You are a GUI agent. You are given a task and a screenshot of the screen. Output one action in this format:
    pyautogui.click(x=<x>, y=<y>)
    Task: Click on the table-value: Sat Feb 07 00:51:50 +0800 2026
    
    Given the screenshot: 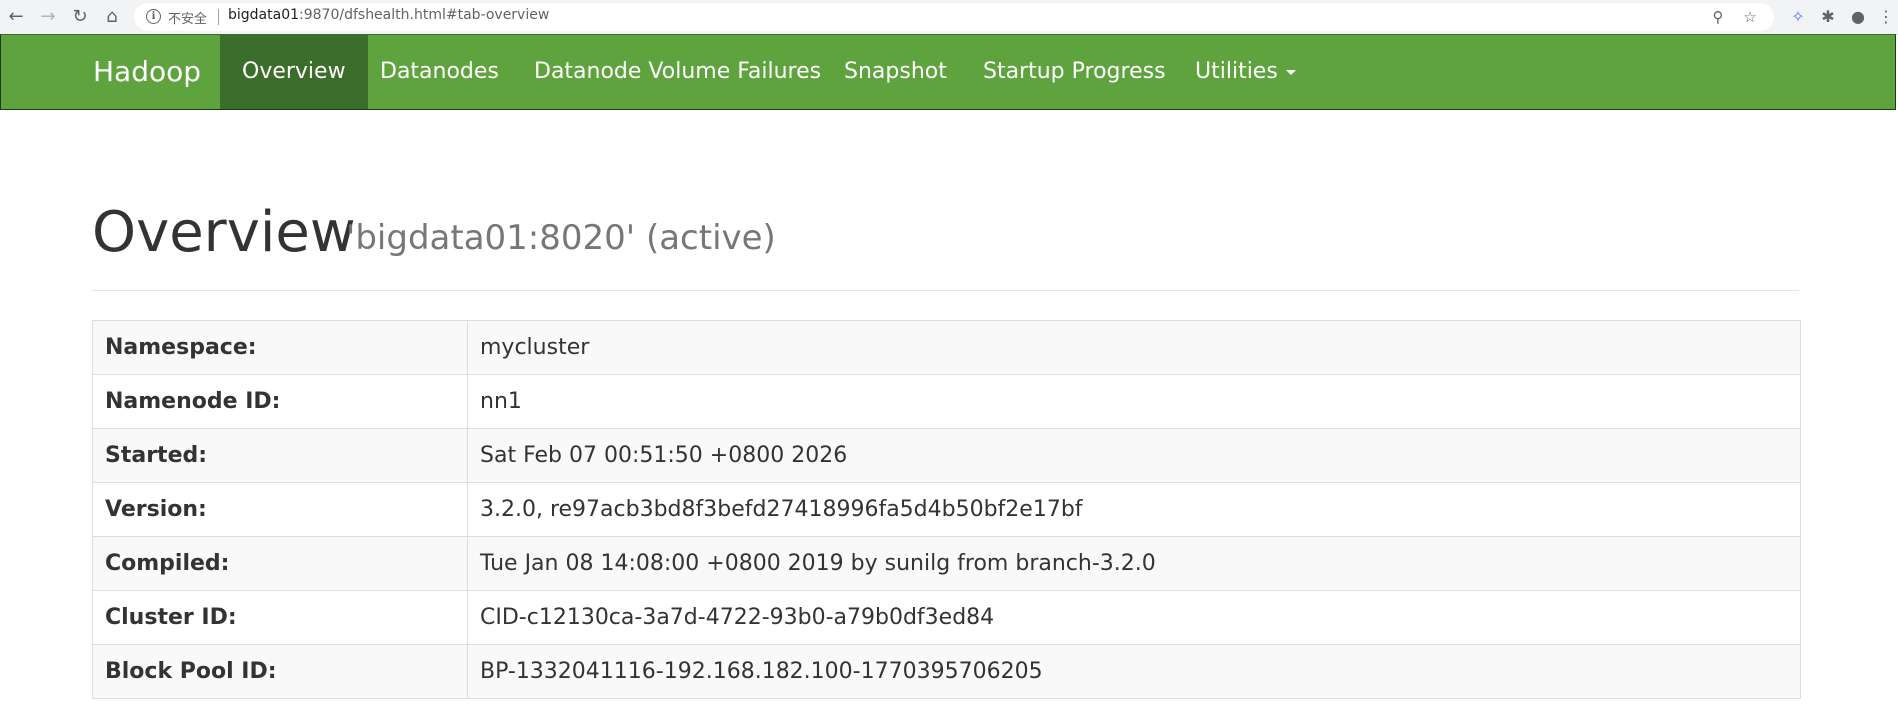 What is the action you would take?
    pyautogui.click(x=1134, y=455)
    